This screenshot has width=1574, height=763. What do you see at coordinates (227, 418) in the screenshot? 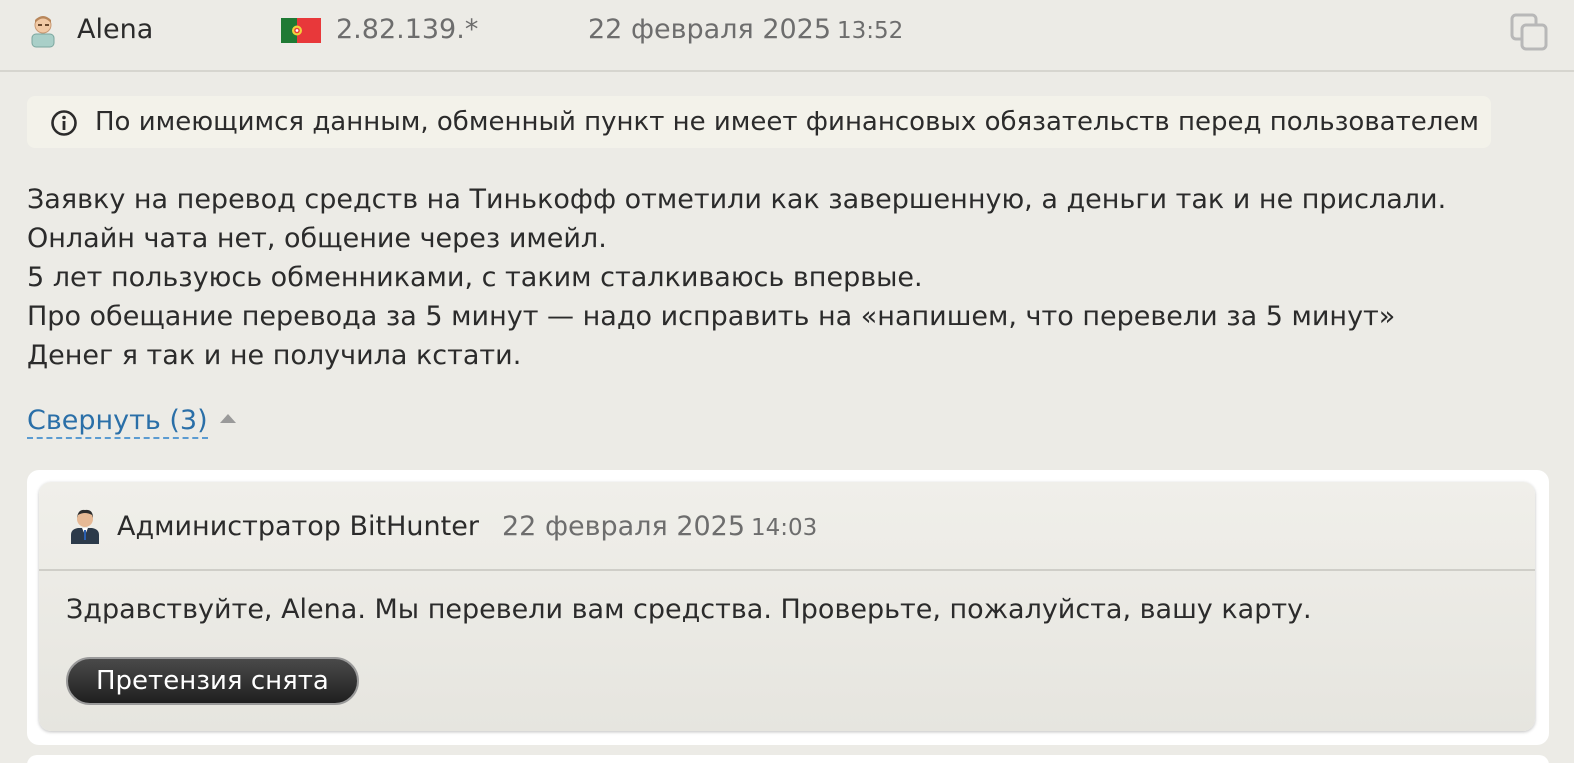
I see `triangle-up-icon` at bounding box center [227, 418].